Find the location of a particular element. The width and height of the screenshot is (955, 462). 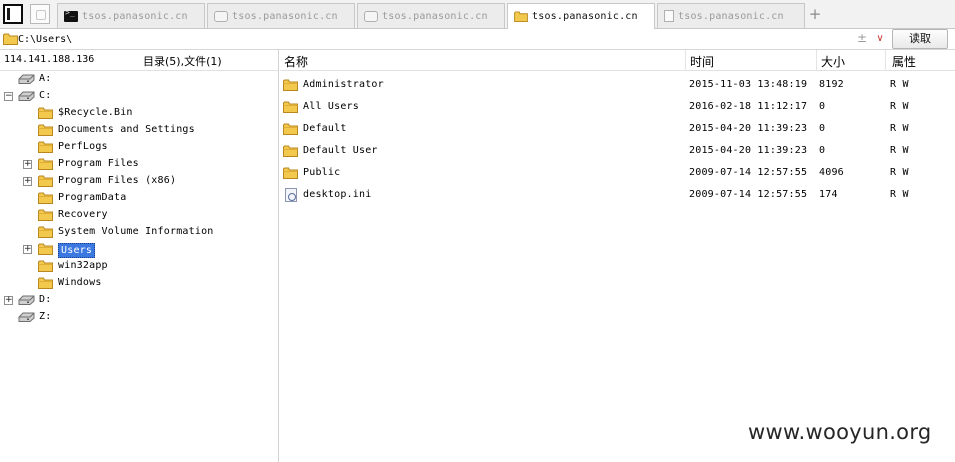

tree-item-label: Documents and Settings is located at coordinates (126, 129).